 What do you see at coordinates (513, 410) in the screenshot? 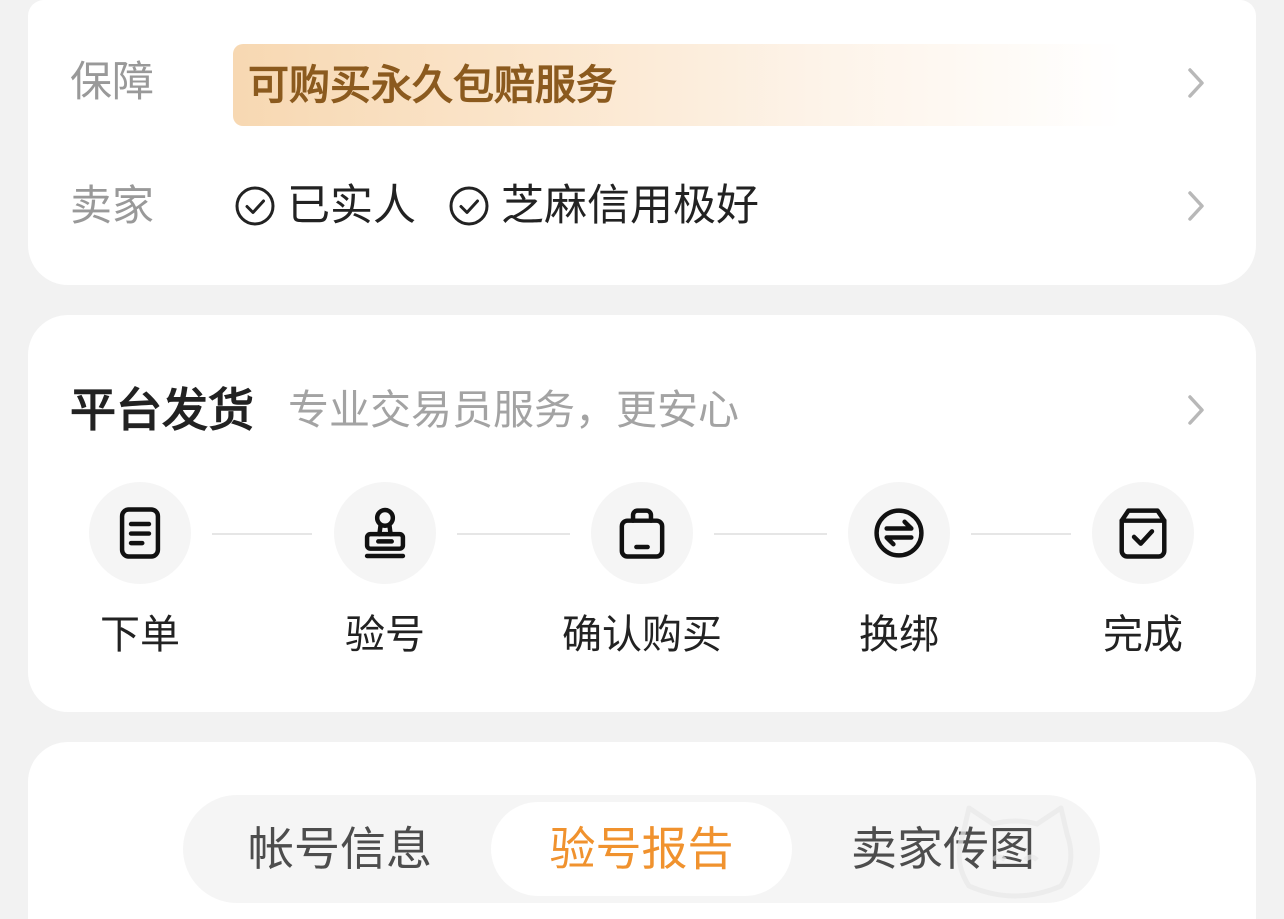
I see `platform-shipping-subtitle: 专业交易员服务，更安心` at bounding box center [513, 410].